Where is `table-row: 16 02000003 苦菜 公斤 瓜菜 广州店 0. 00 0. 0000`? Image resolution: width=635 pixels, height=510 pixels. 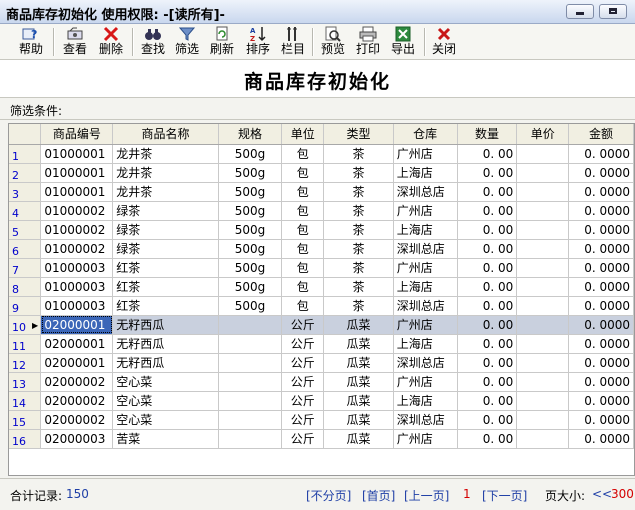
table-row: 16 02000003 苦菜 公斤 瓜菜 广州店 0. 00 0. 0000 is located at coordinates (321, 439).